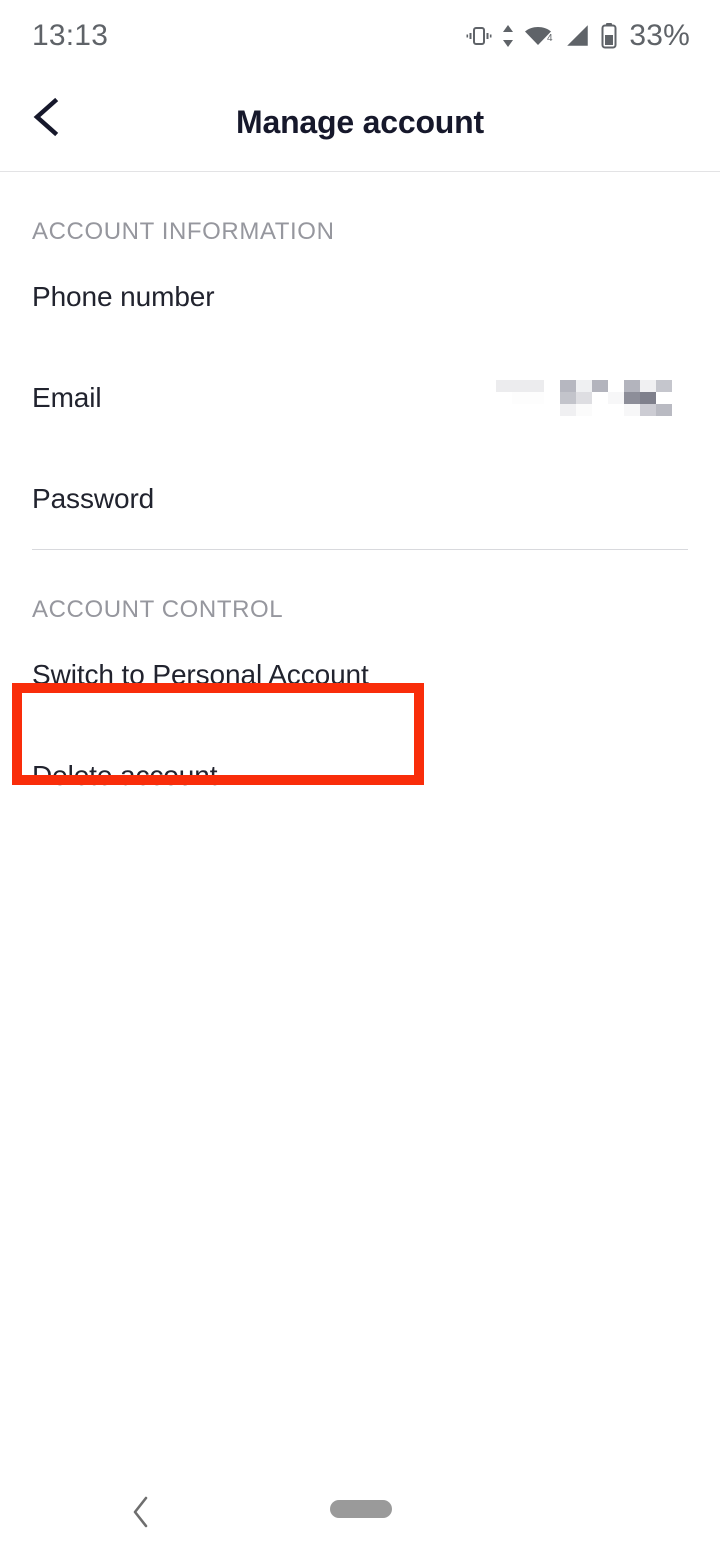 This screenshot has height=1560, width=720. I want to click on status-bar-icons: 4 33%, so click(578, 36).